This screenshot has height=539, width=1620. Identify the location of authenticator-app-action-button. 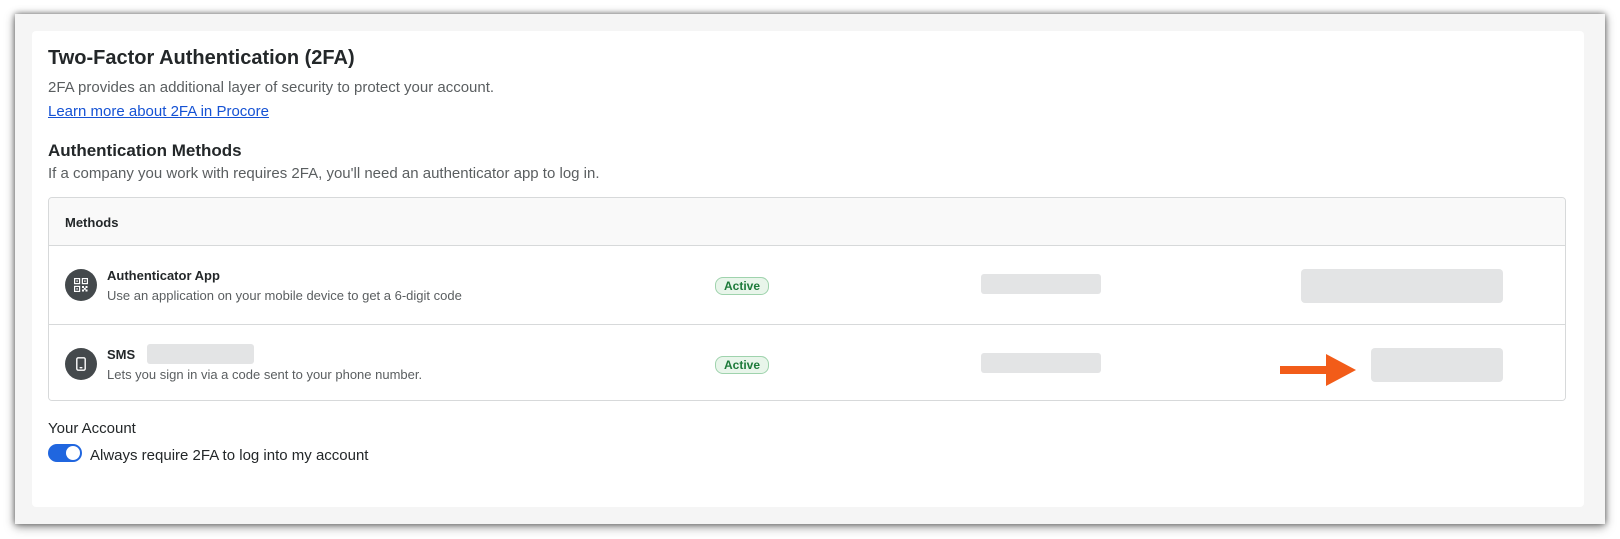
(1402, 286).